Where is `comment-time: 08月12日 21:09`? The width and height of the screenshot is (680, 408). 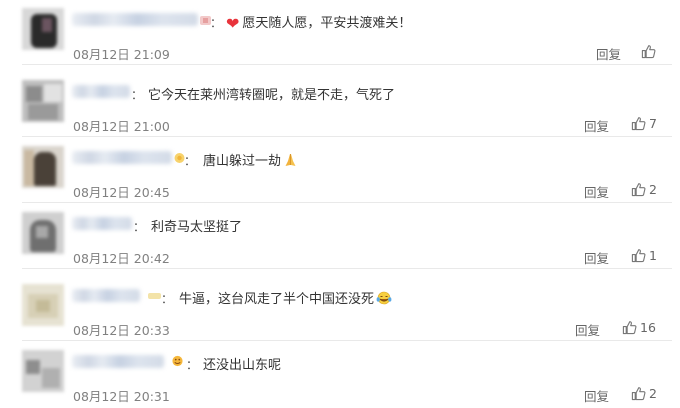 comment-time: 08月12日 21:09 is located at coordinates (121, 54).